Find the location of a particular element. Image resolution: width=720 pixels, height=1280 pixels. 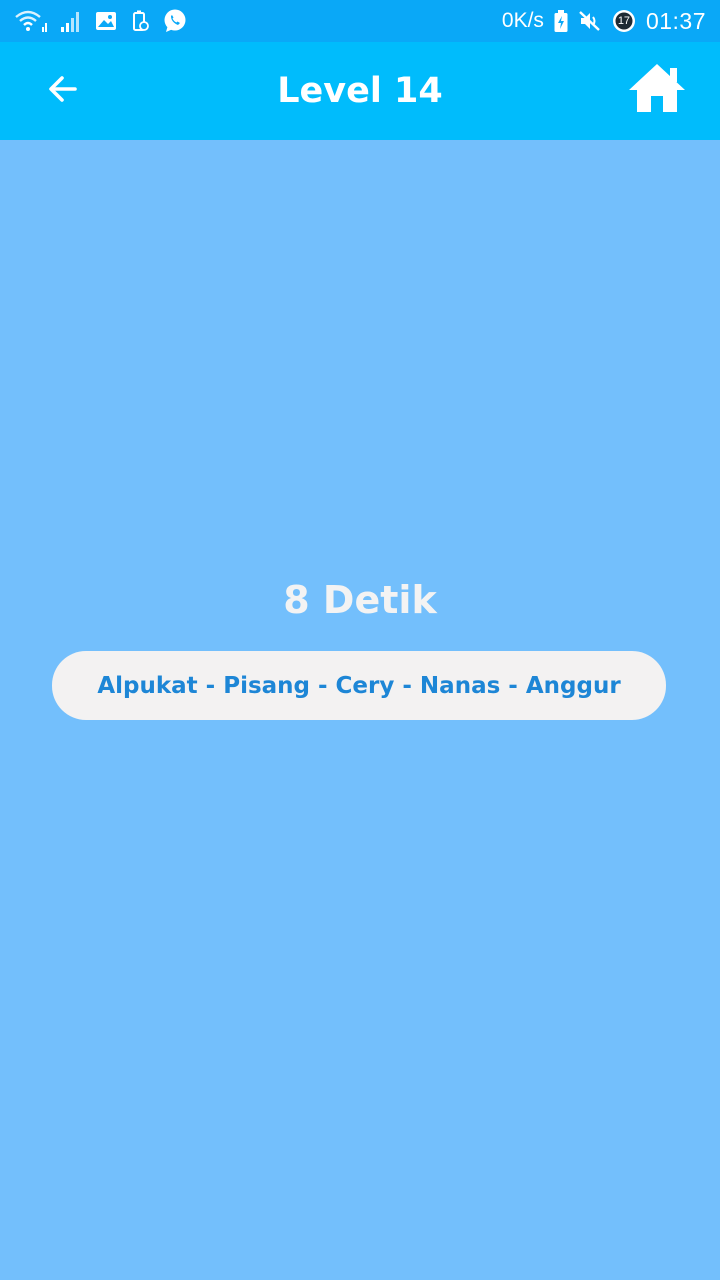

app-bar: Level 14 is located at coordinates (360, 91).